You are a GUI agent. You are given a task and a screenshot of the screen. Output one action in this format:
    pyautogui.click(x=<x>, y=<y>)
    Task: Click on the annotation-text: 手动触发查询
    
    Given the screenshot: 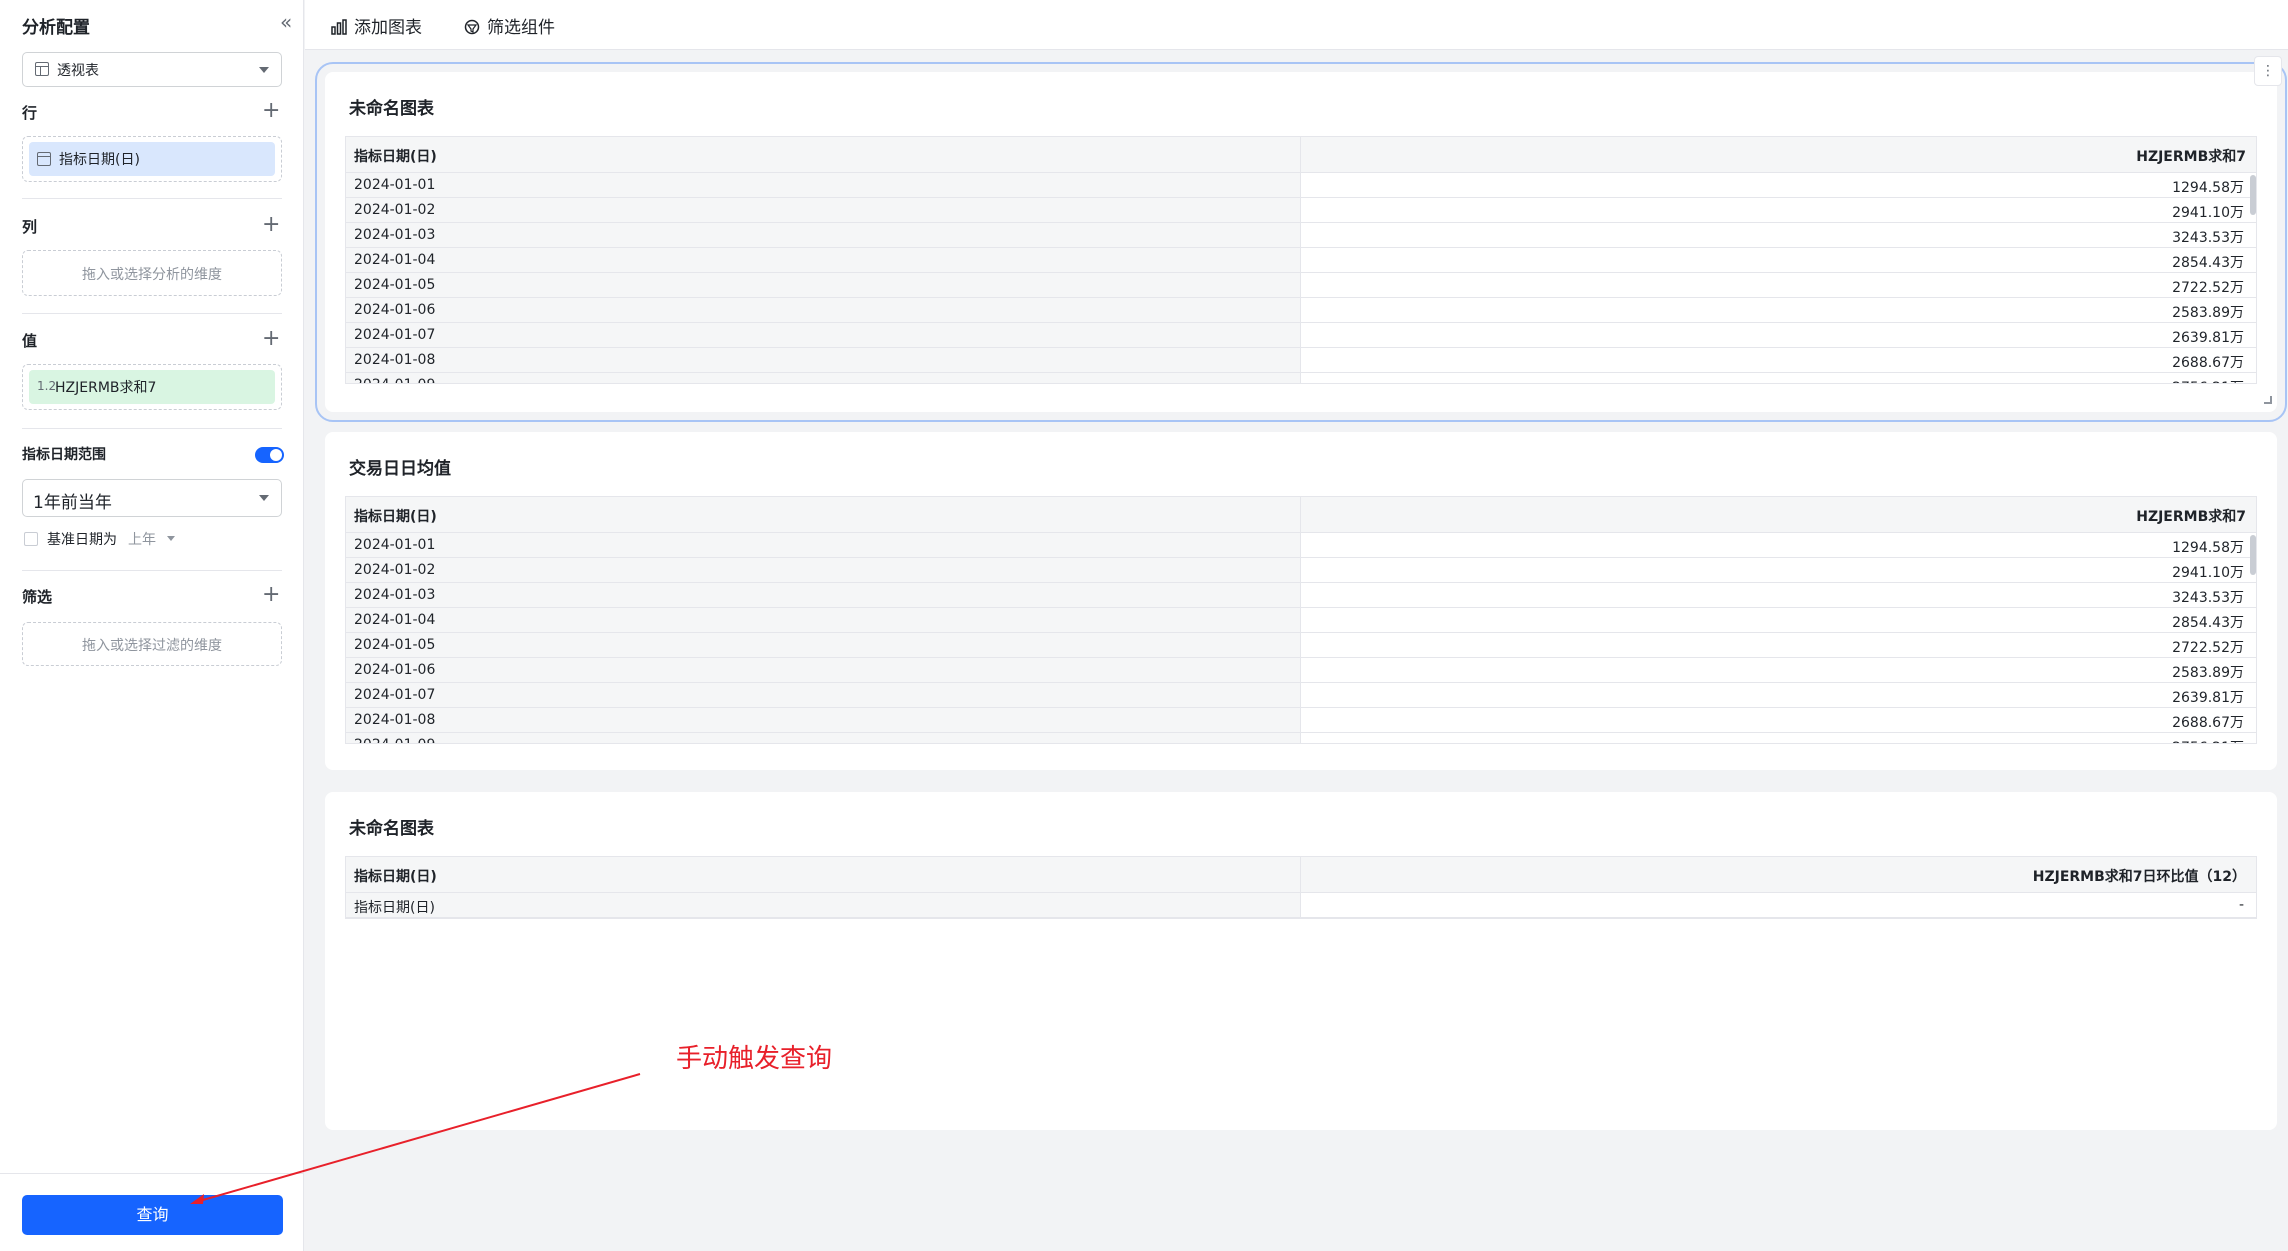 What is the action you would take?
    pyautogui.click(x=754, y=1059)
    